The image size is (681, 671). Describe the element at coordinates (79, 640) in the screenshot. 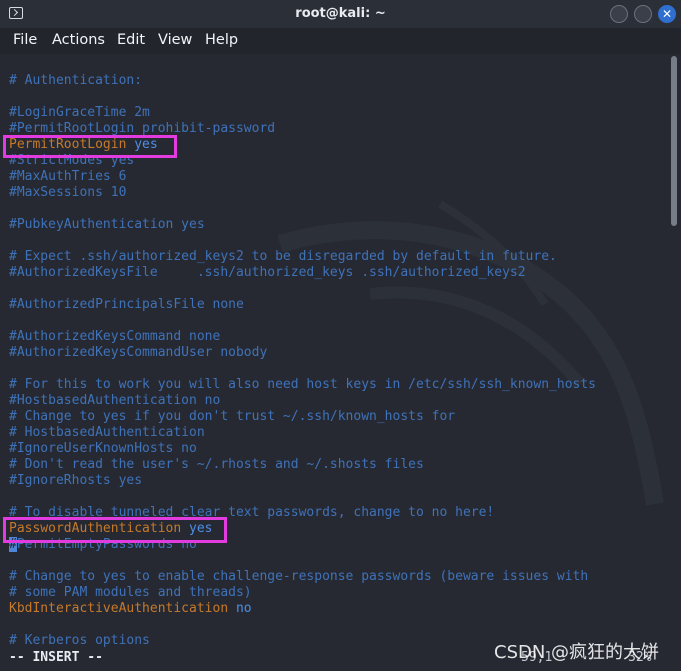

I see `code-line: # Kerberos options` at that location.